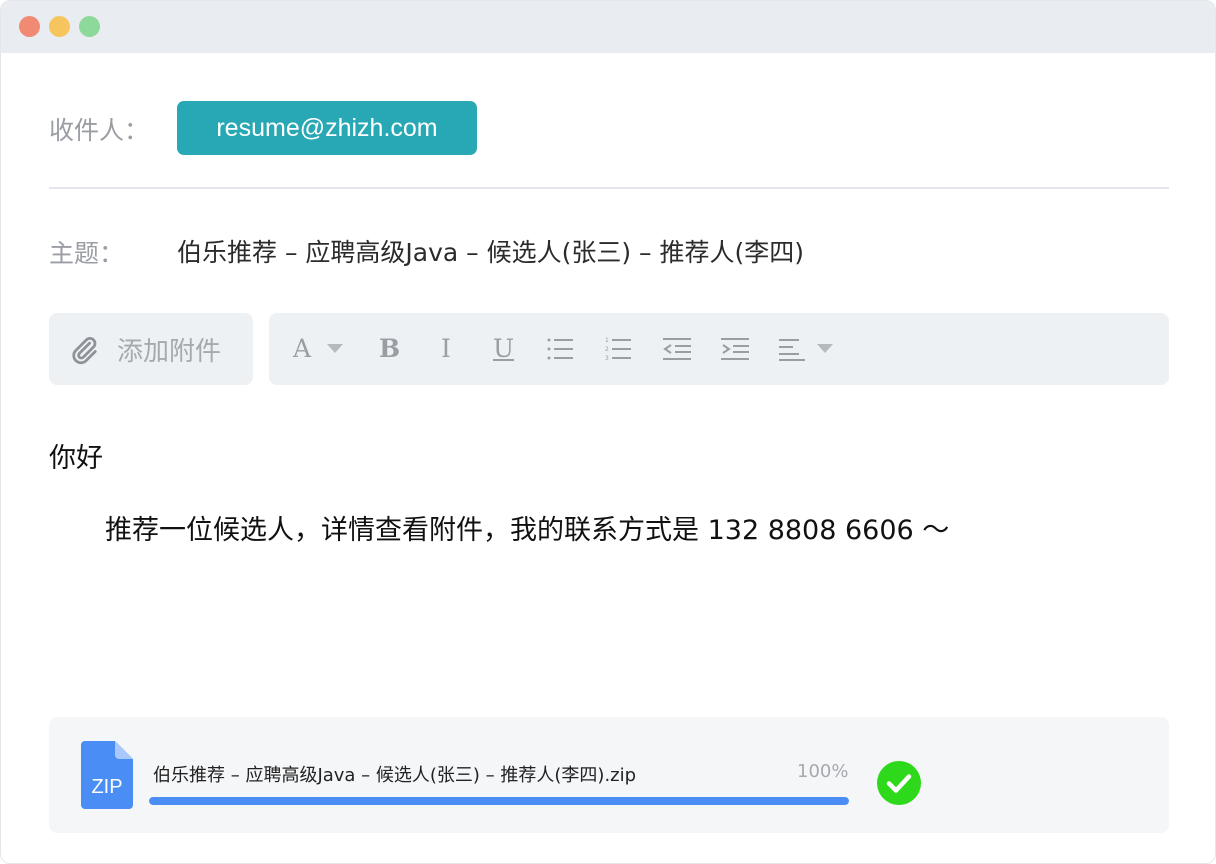 The width and height of the screenshot is (1216, 864). I want to click on underline-label: U, so click(504, 348).